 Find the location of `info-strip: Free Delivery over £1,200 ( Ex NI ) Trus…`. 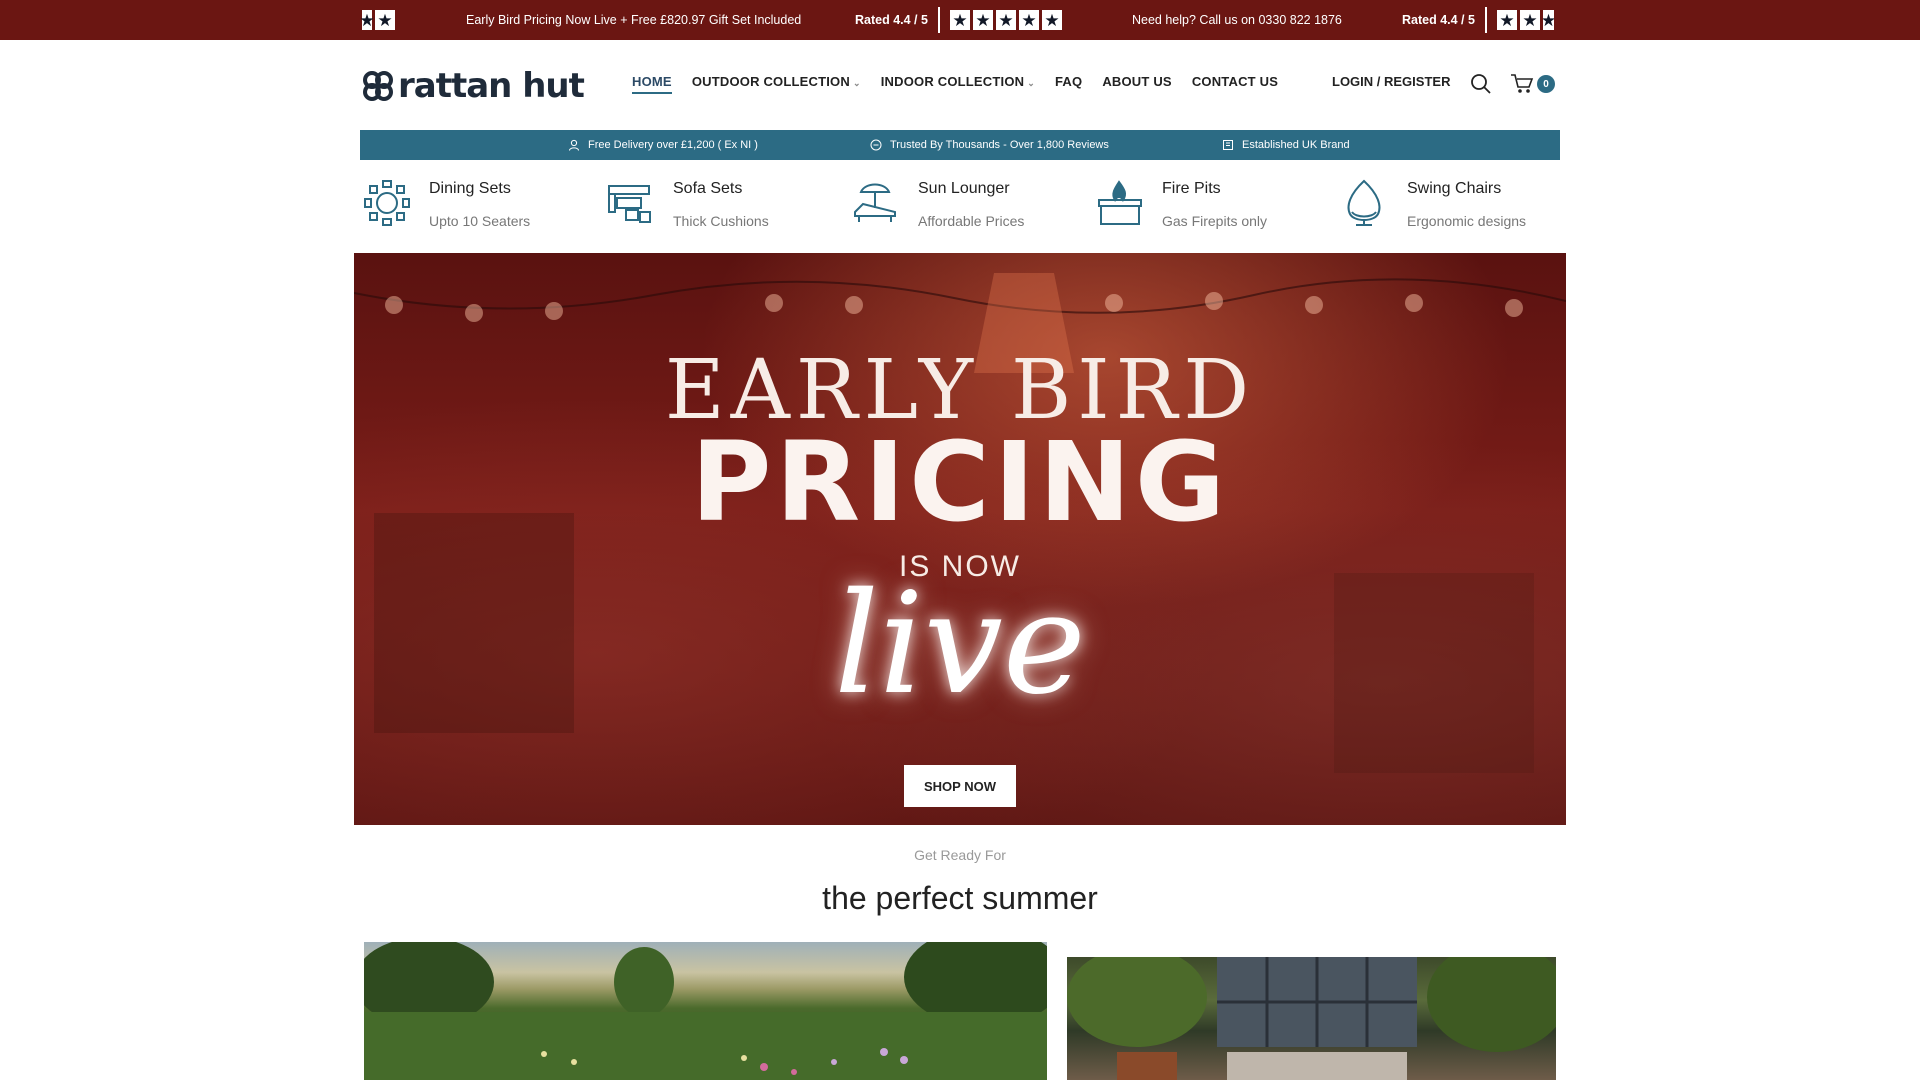

info-strip: Free Delivery over £1,200 ( Ex NI ) Trus… is located at coordinates (960, 145).